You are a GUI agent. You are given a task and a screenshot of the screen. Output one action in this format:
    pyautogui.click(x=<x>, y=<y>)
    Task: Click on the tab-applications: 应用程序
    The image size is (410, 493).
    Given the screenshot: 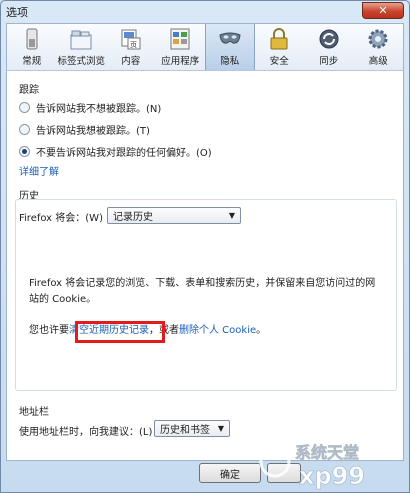 What is the action you would take?
    pyautogui.click(x=181, y=47)
    